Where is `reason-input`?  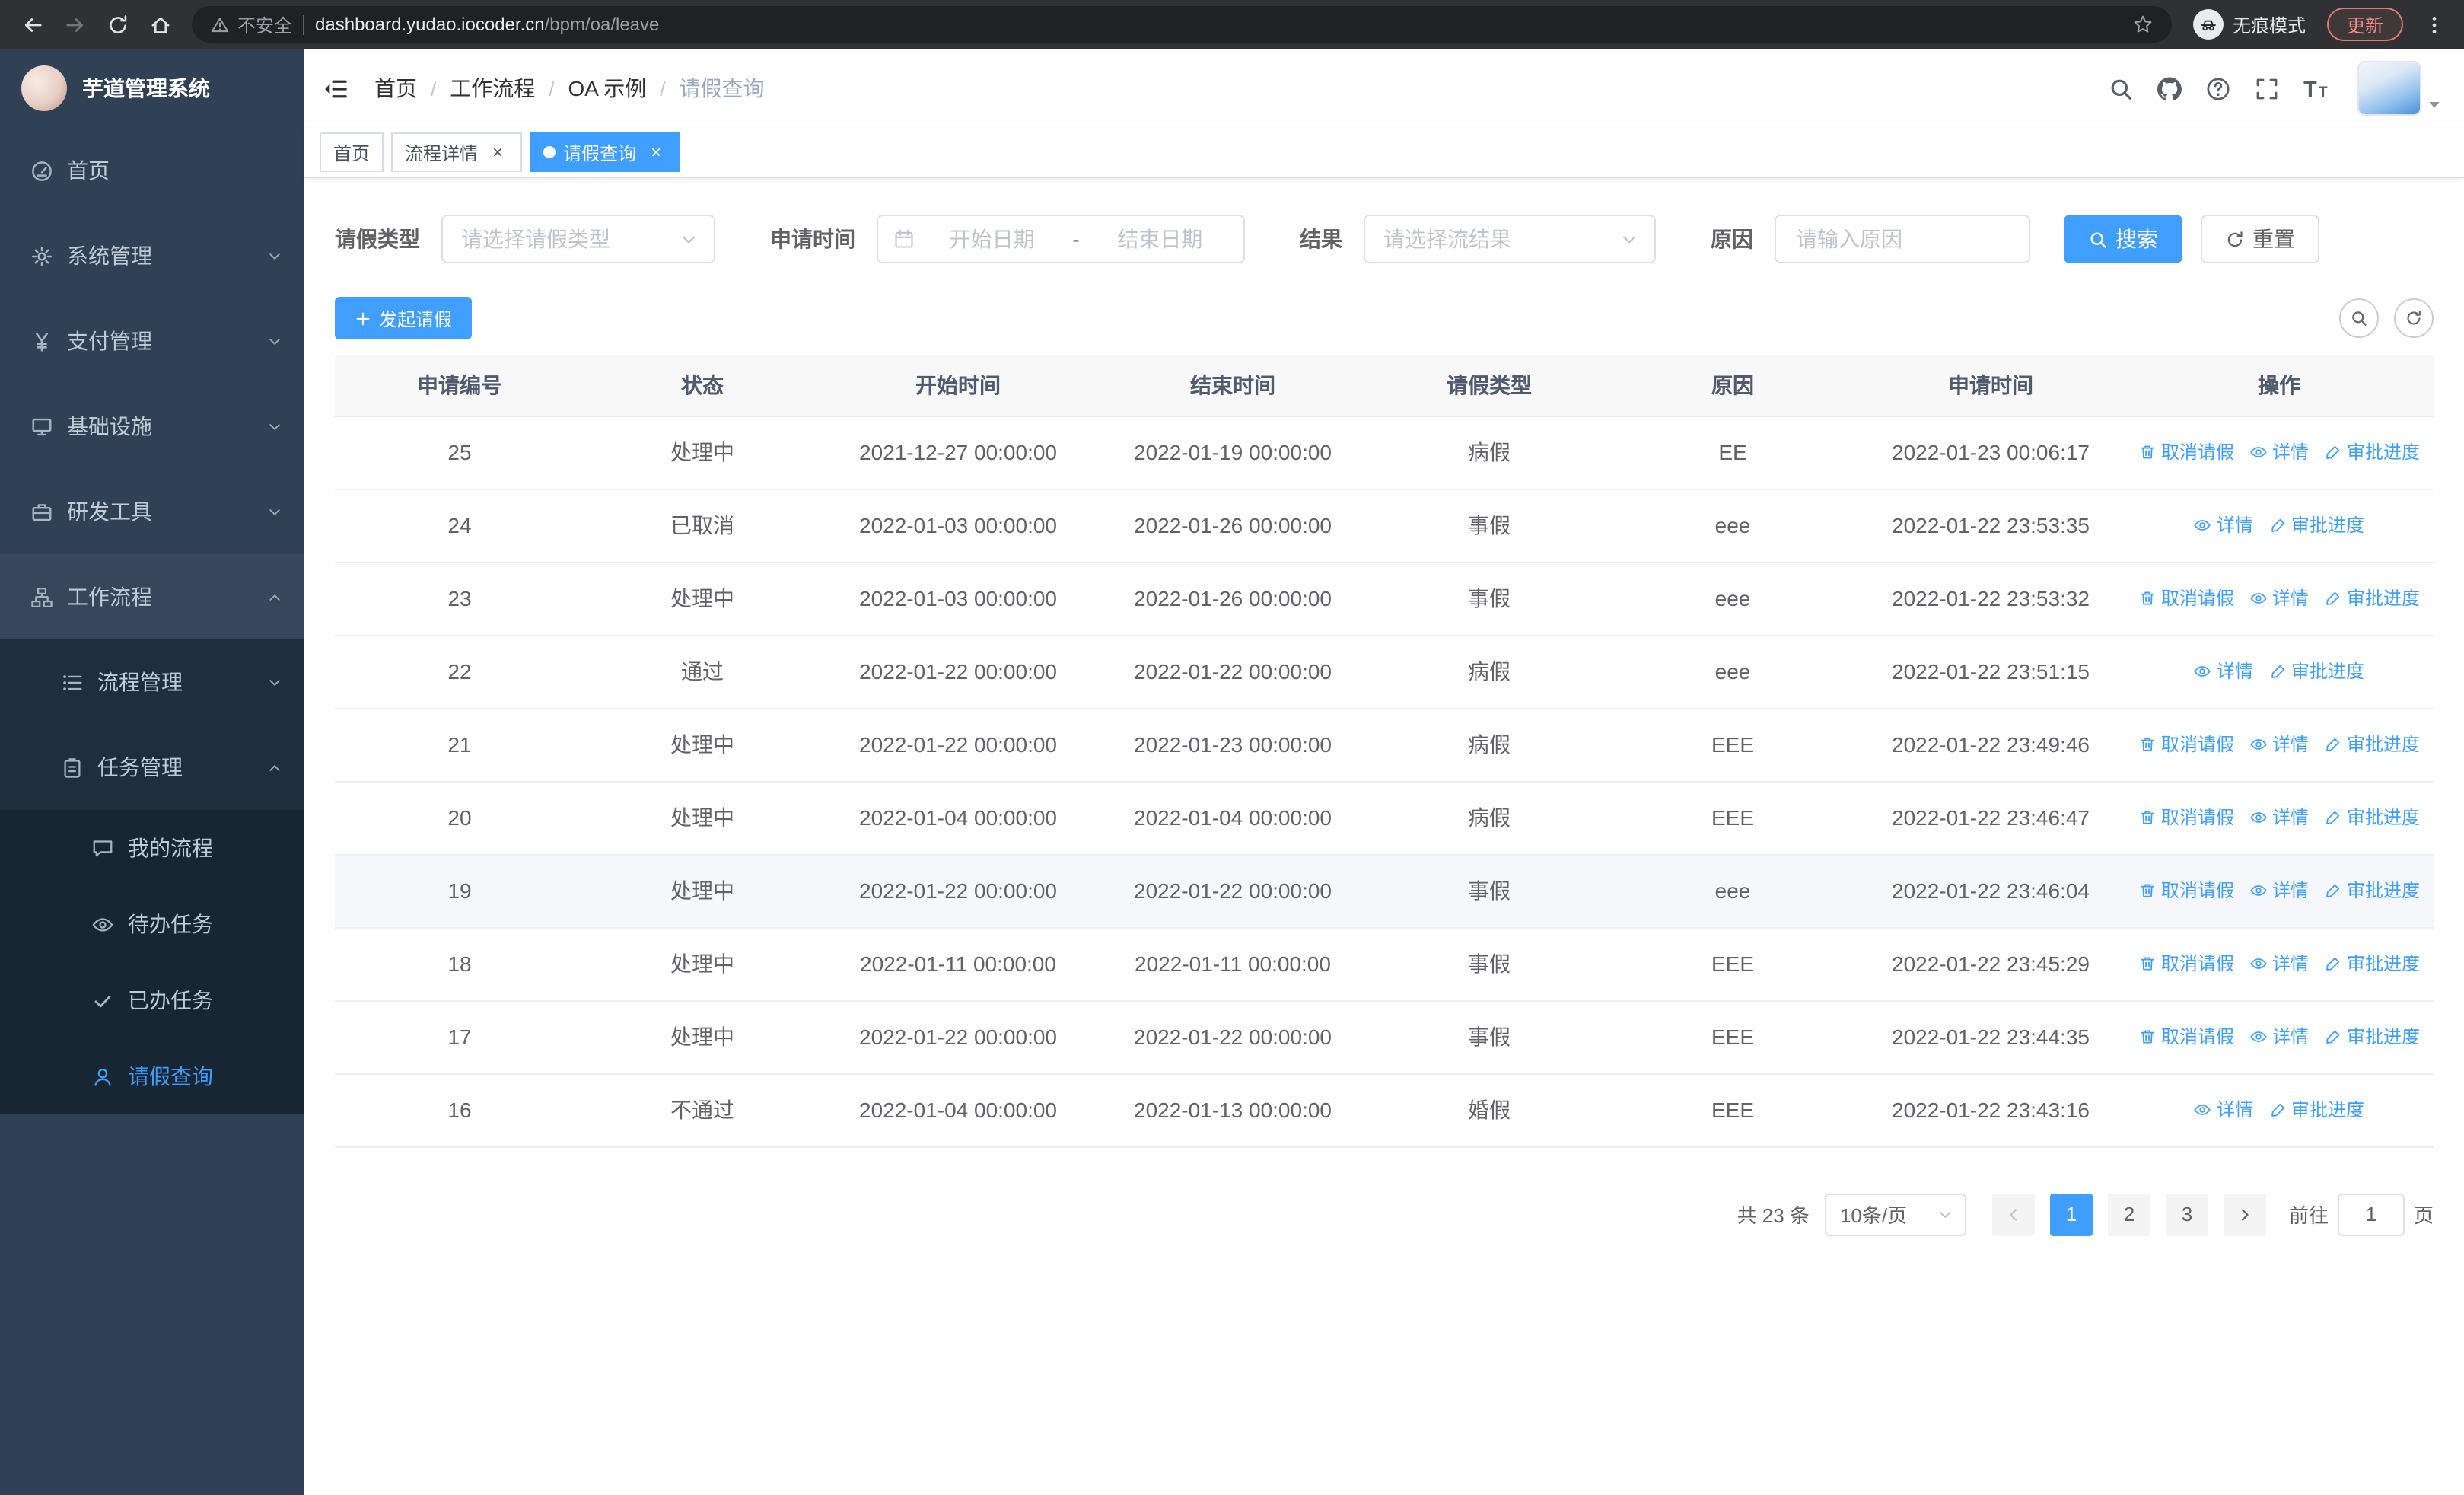
reason-input is located at coordinates (1902, 239).